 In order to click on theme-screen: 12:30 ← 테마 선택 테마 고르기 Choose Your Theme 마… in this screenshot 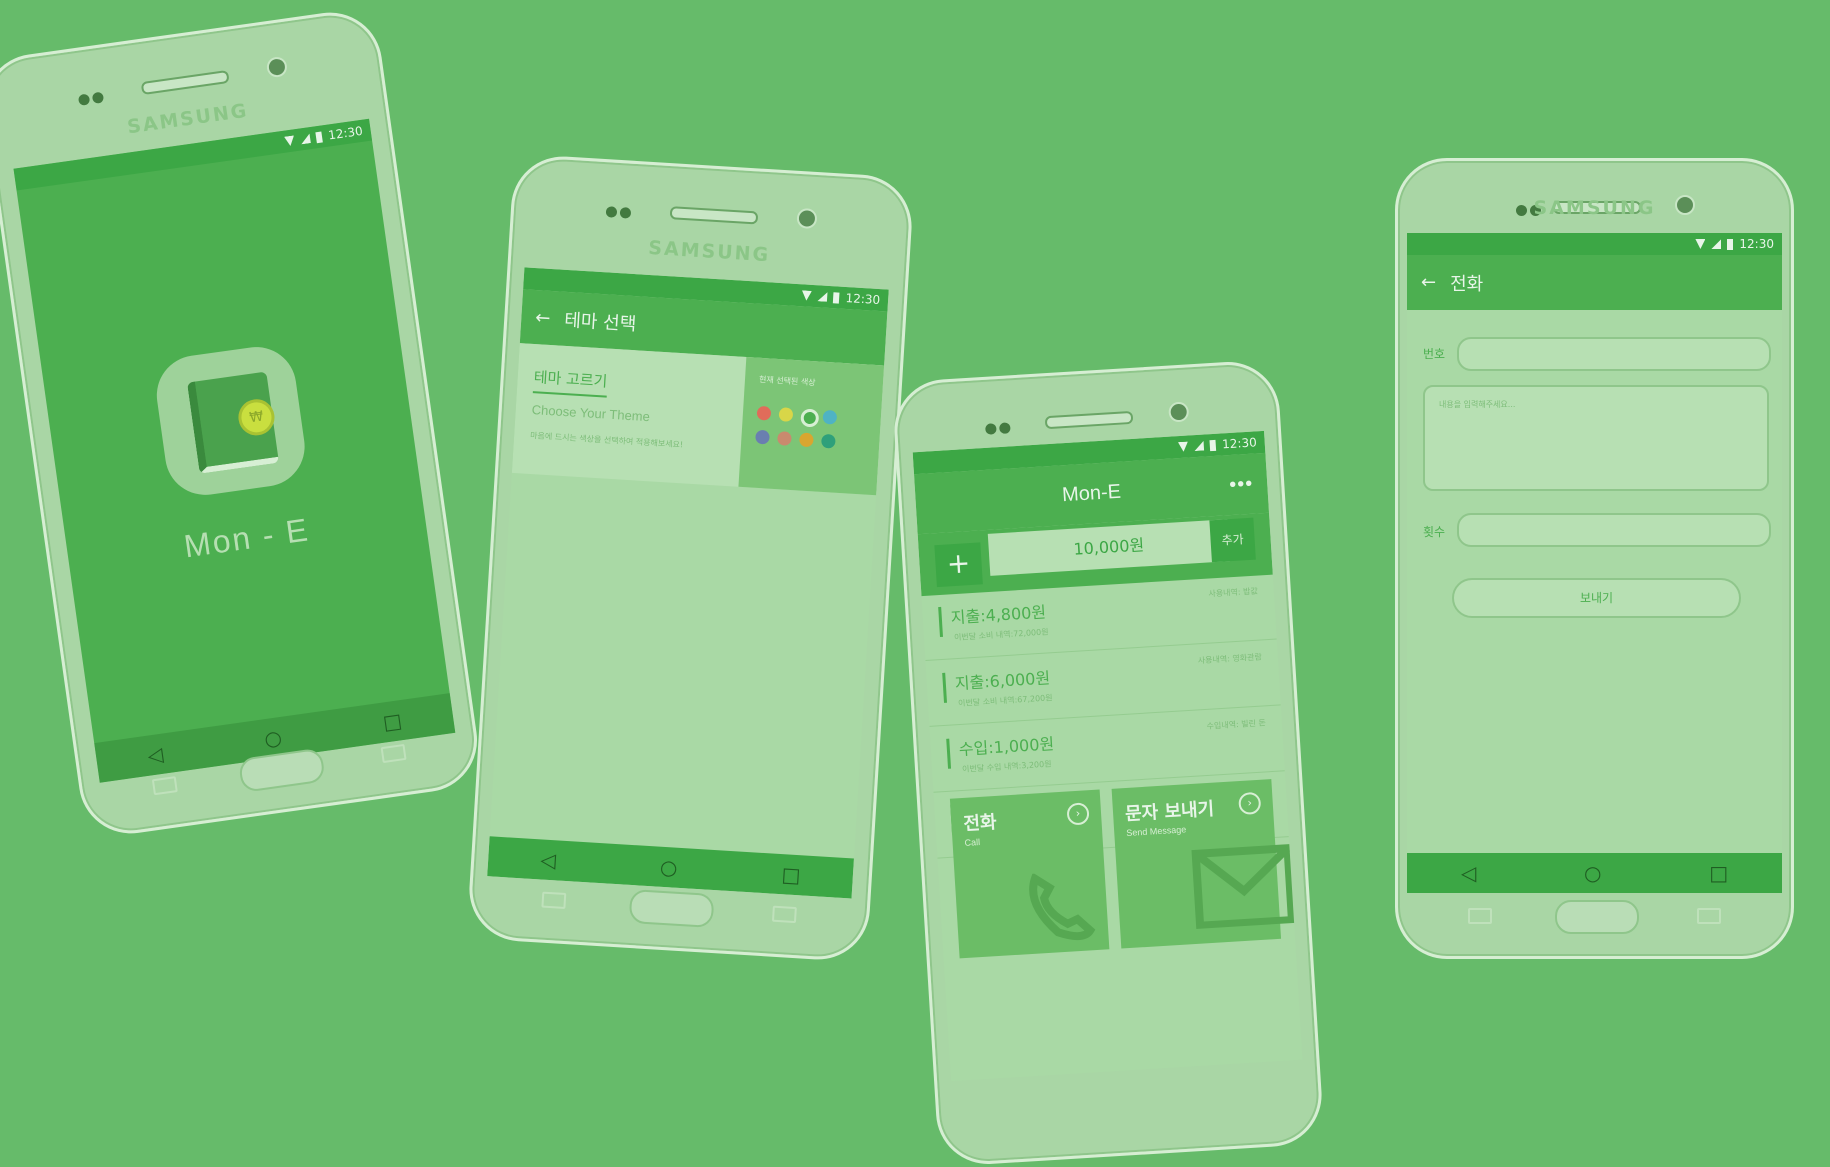, I will do `click(688, 583)`.